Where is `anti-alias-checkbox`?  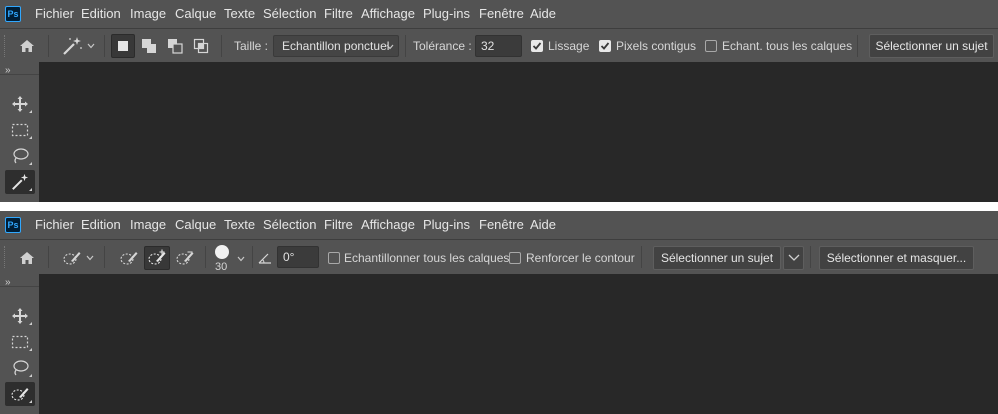 anti-alias-checkbox is located at coordinates (537, 46).